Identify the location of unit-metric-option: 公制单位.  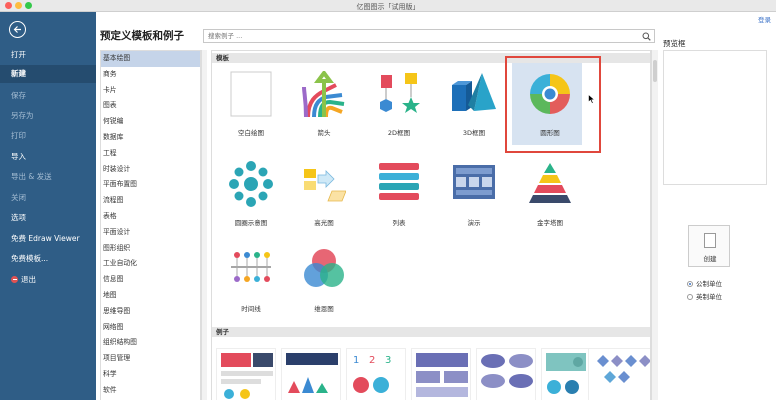
(704, 283).